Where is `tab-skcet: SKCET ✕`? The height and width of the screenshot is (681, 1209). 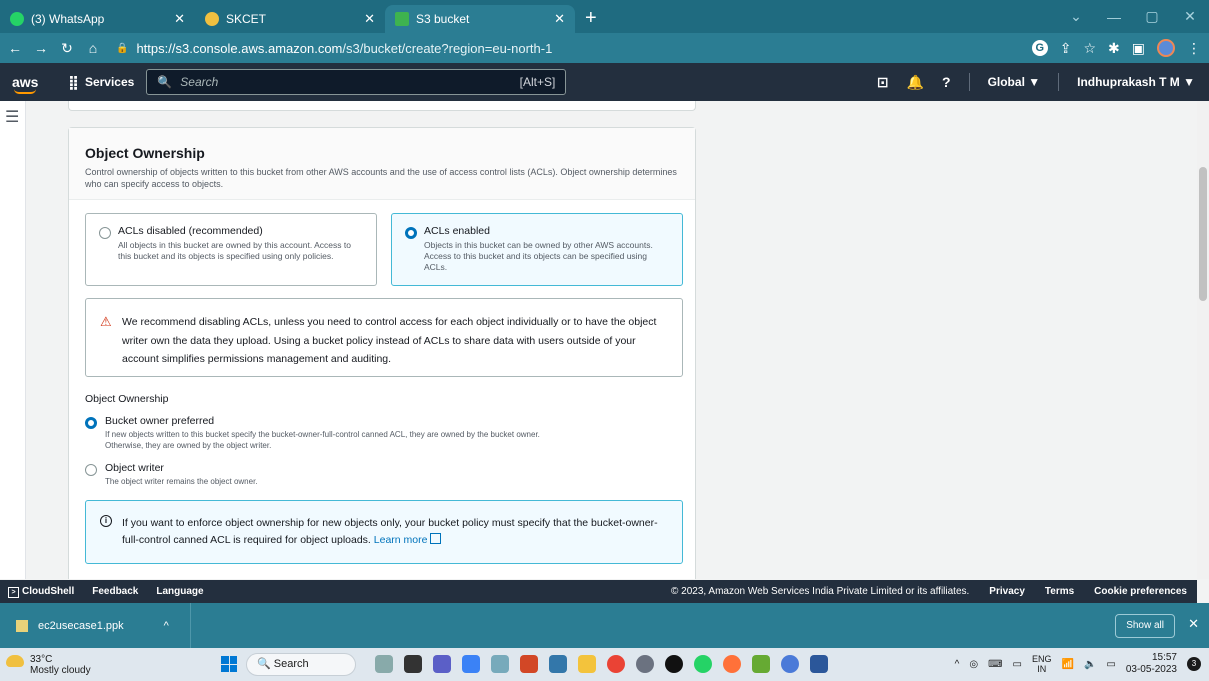
tab-skcet: SKCET ✕ is located at coordinates (290, 19).